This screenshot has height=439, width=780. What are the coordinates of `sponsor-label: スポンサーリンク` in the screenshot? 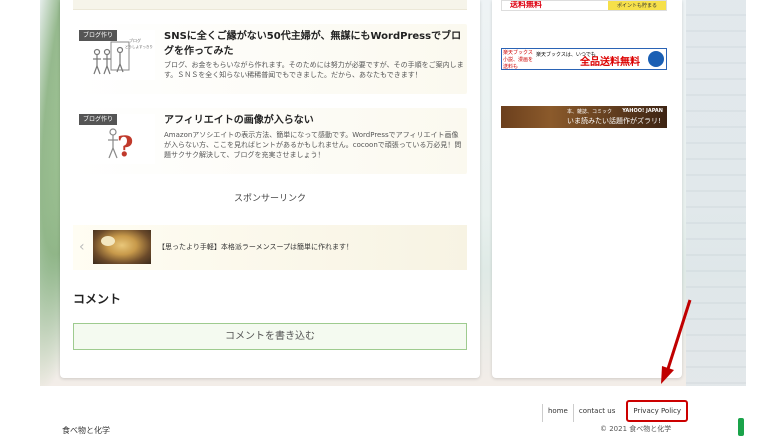 It's located at (269, 199).